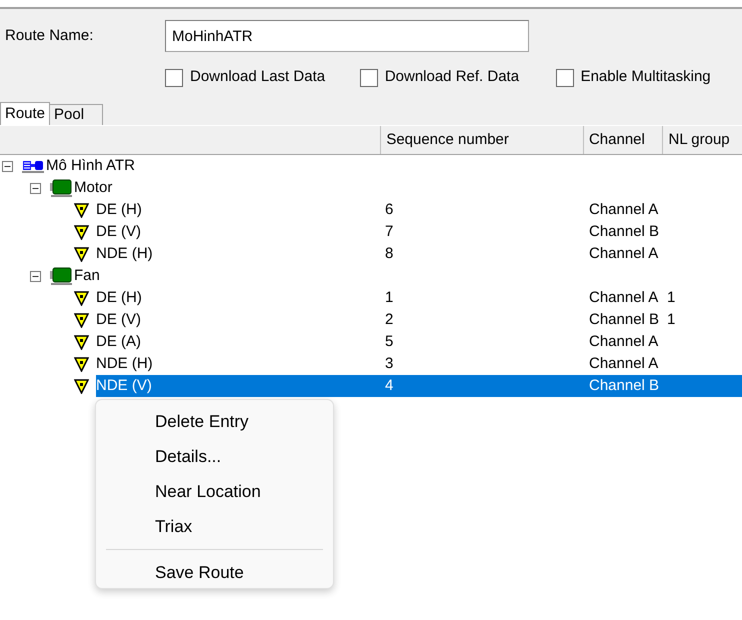  Describe the element at coordinates (25, 113) in the screenshot. I see `tab: Route` at that location.